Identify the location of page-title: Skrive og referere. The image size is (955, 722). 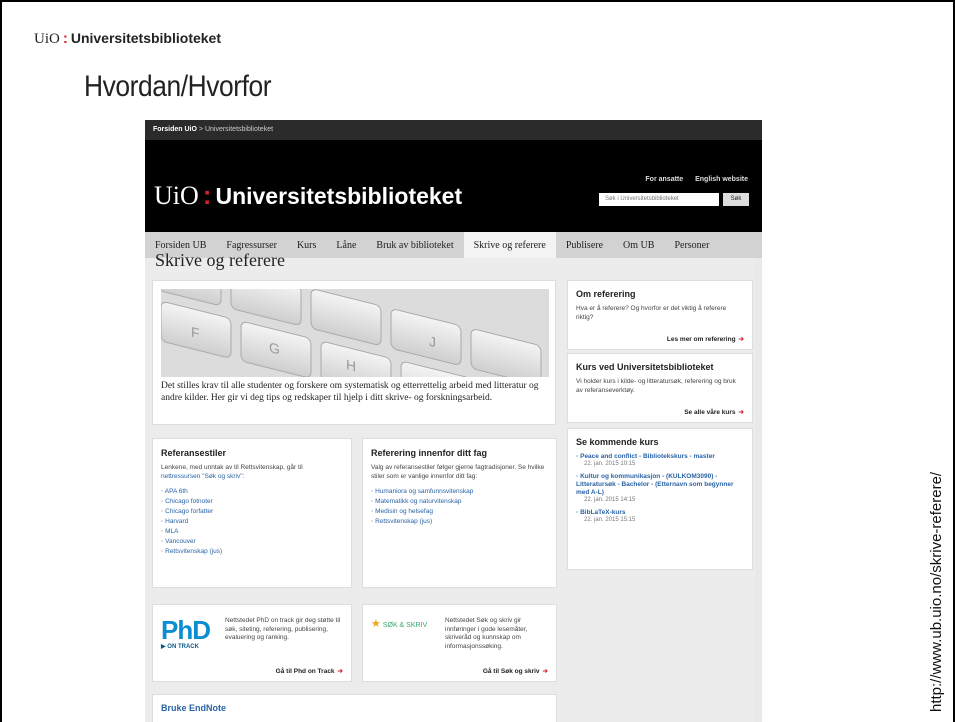
(220, 260).